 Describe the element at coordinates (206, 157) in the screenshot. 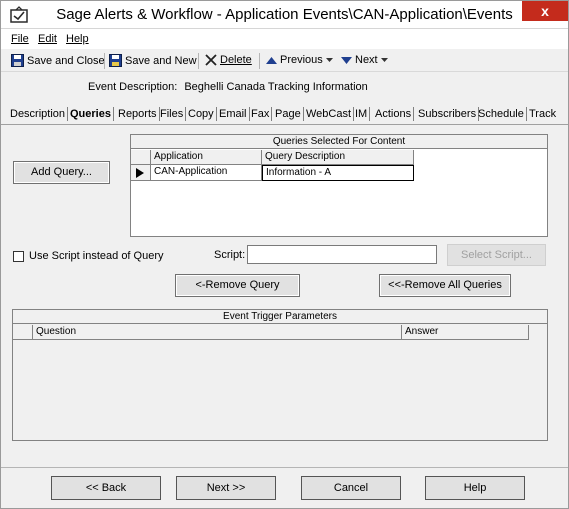

I see `column-header-application: Application` at that location.